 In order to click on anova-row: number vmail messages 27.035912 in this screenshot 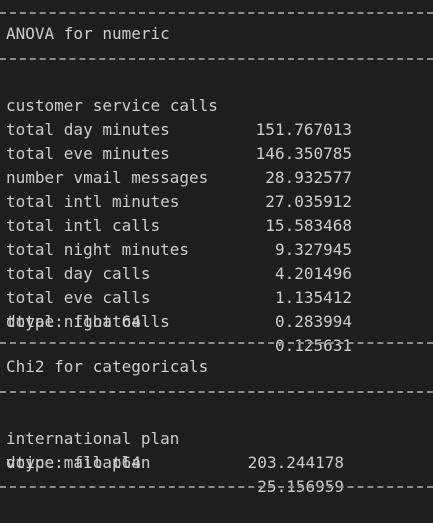, I will do `click(216, 176)`.